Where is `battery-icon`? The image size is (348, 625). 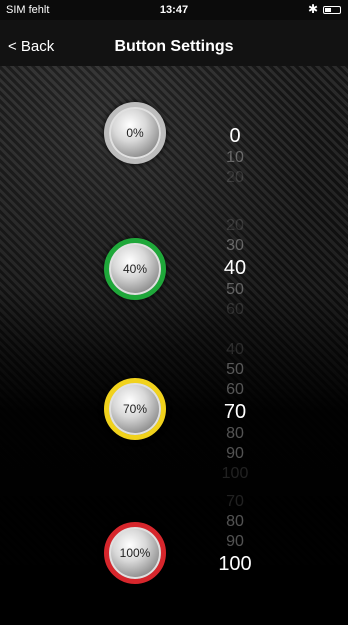 battery-icon is located at coordinates (332, 10).